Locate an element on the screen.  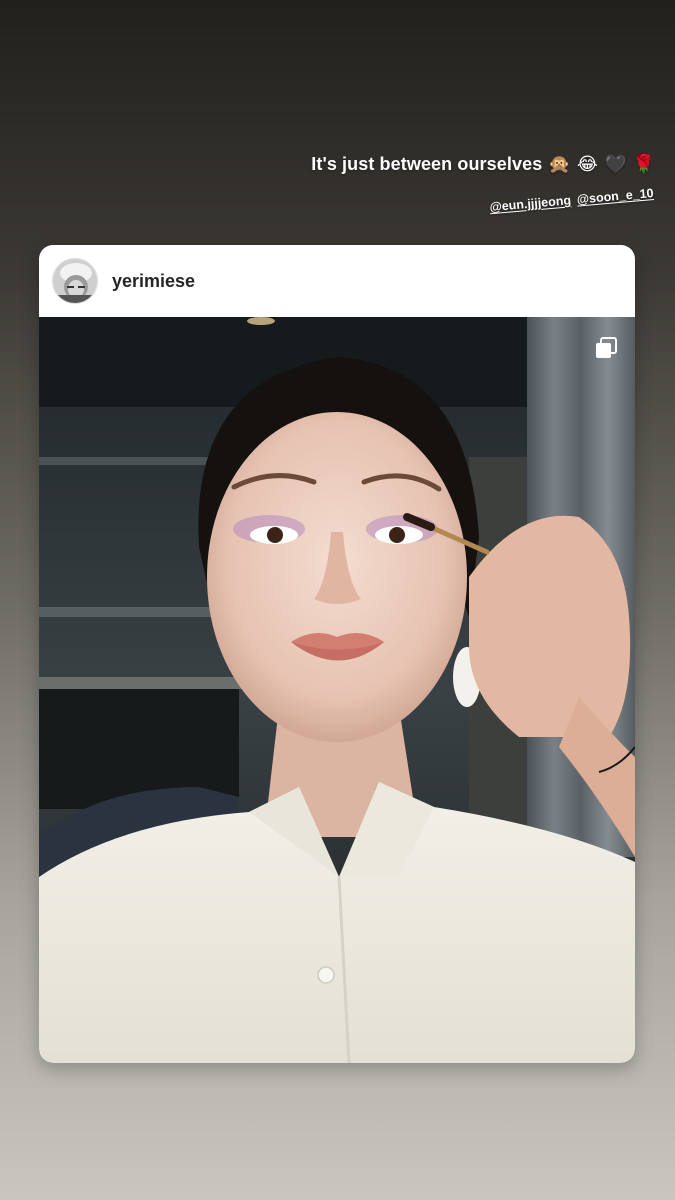
monkey-emoji-icon: 🙊 is located at coordinates (559, 164).